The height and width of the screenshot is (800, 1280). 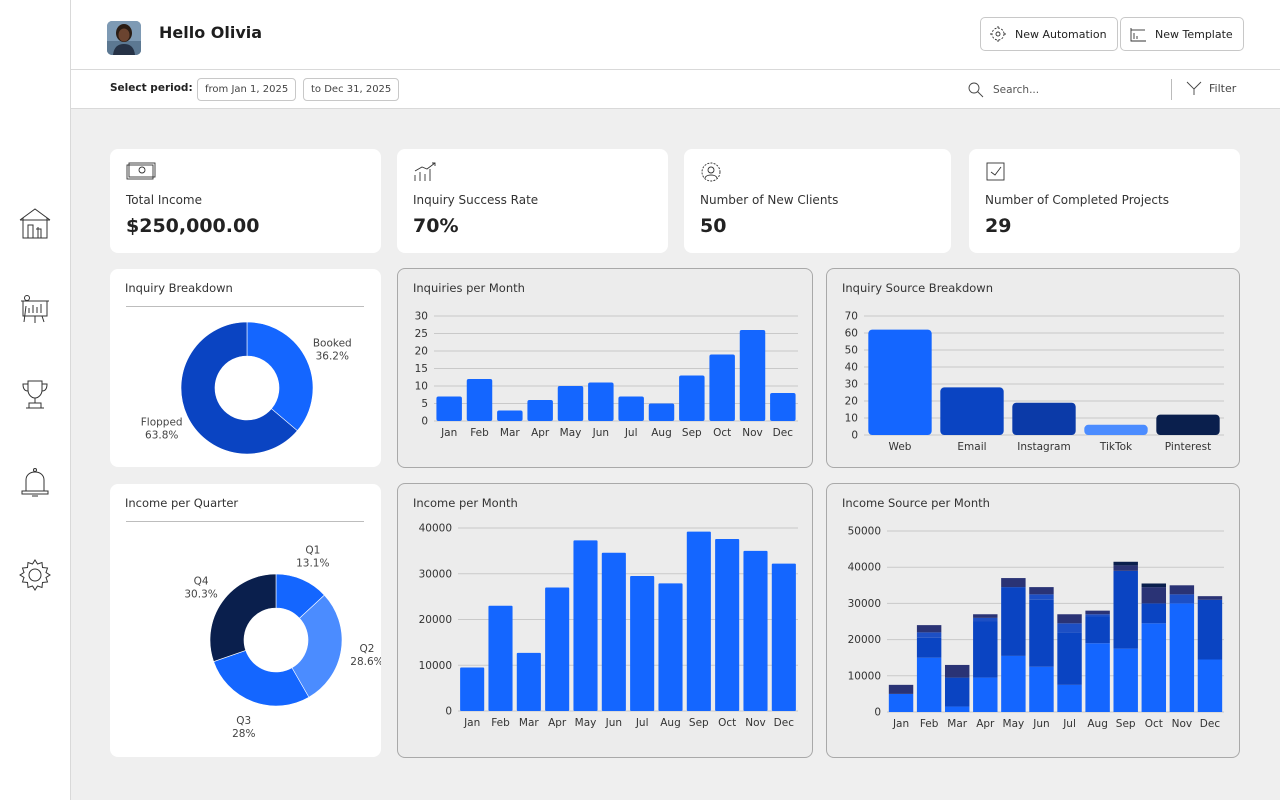 I want to click on search-input, so click(x=1068, y=89).